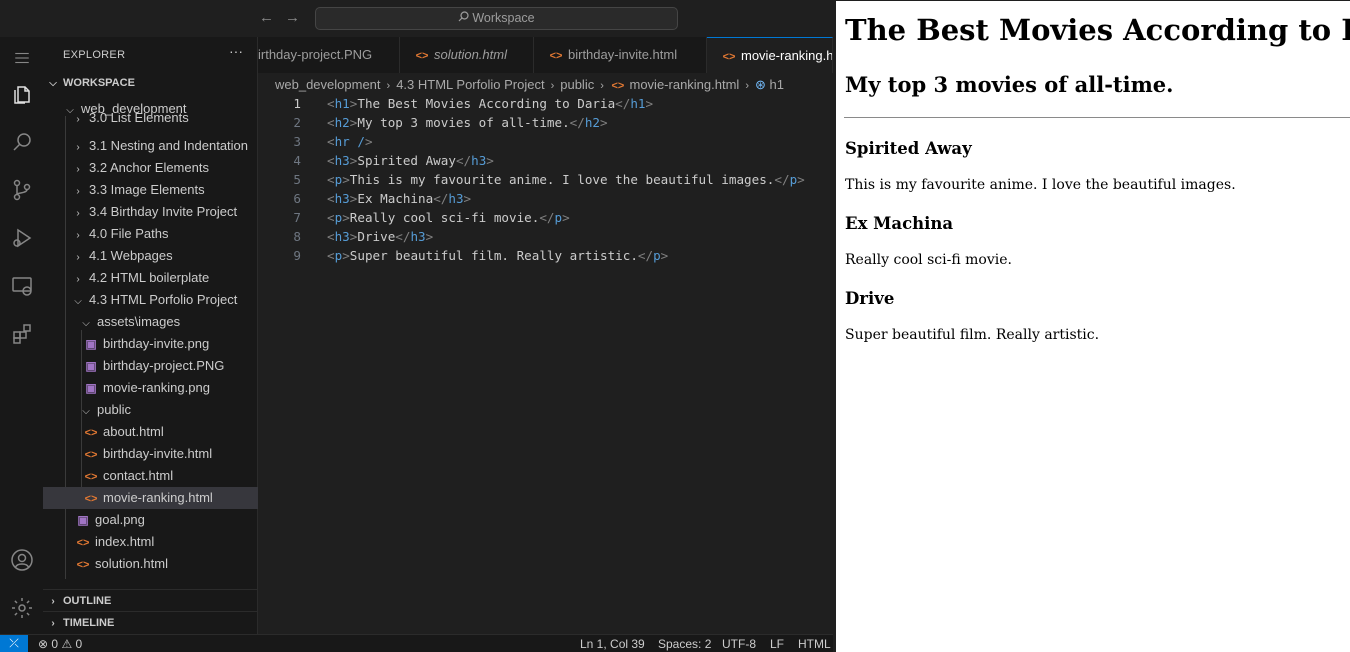 This screenshot has height=652, width=1350. Describe the element at coordinates (406, 160) in the screenshot. I see `code-content: Spirited Away` at that location.